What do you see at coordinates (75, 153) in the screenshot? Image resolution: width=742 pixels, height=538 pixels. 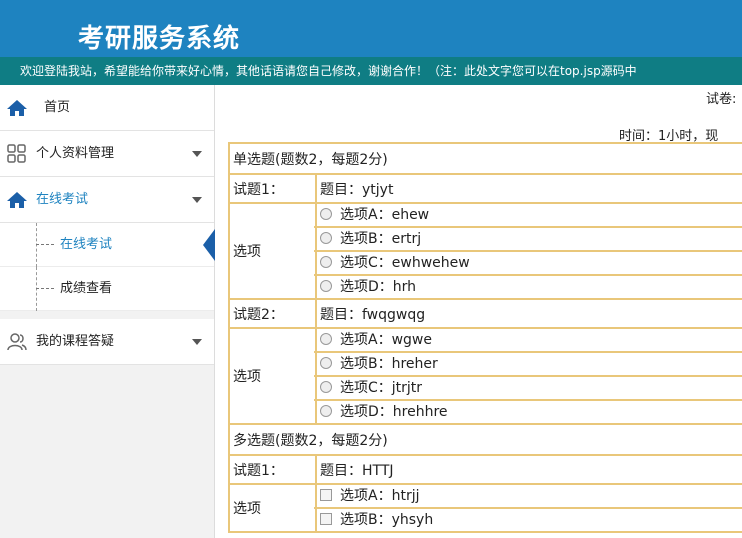 I see `sidebar-item-label: 个人资料管理` at bounding box center [75, 153].